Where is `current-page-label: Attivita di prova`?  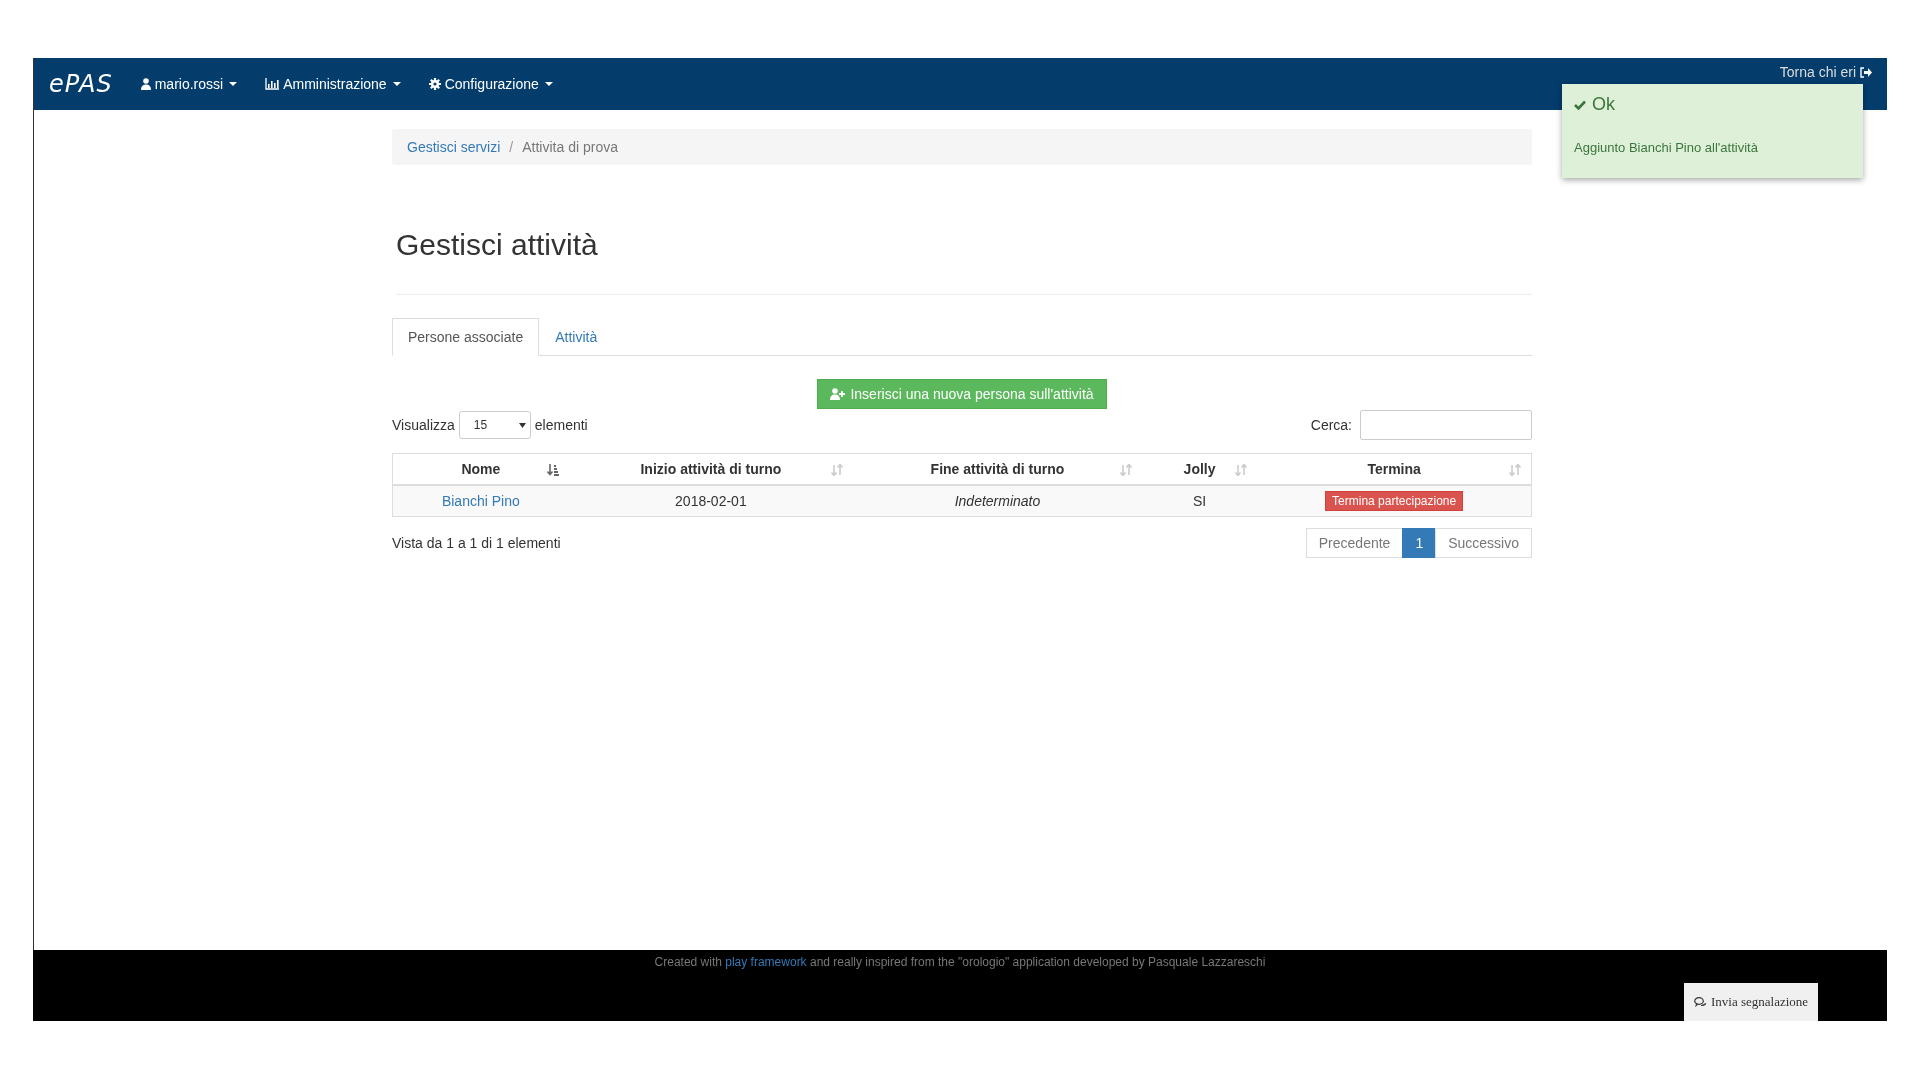
current-page-label: Attivita di prova is located at coordinates (570, 147).